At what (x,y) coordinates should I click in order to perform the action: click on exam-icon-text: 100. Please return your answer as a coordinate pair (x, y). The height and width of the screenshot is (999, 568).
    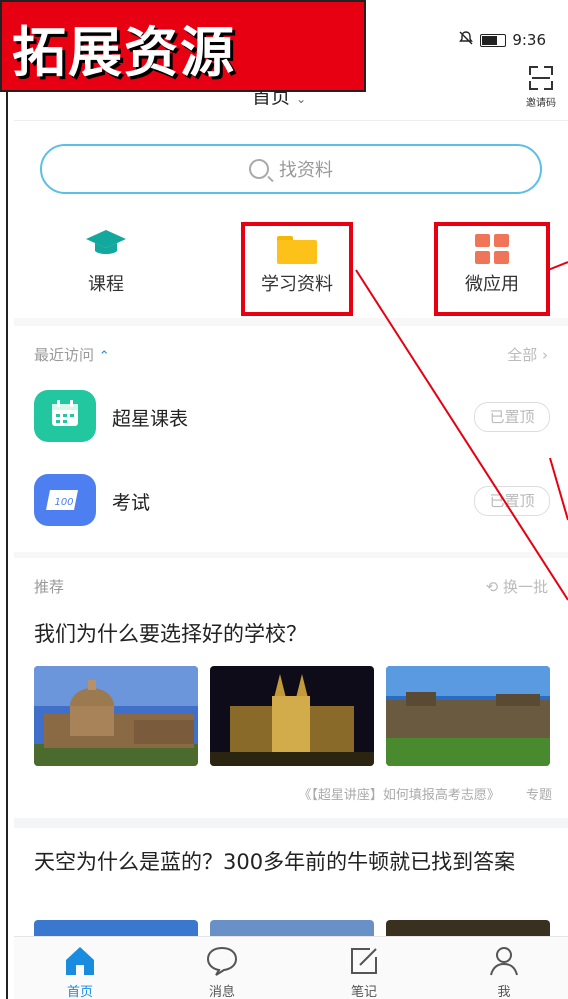
    Looking at the image, I should click on (63, 502).